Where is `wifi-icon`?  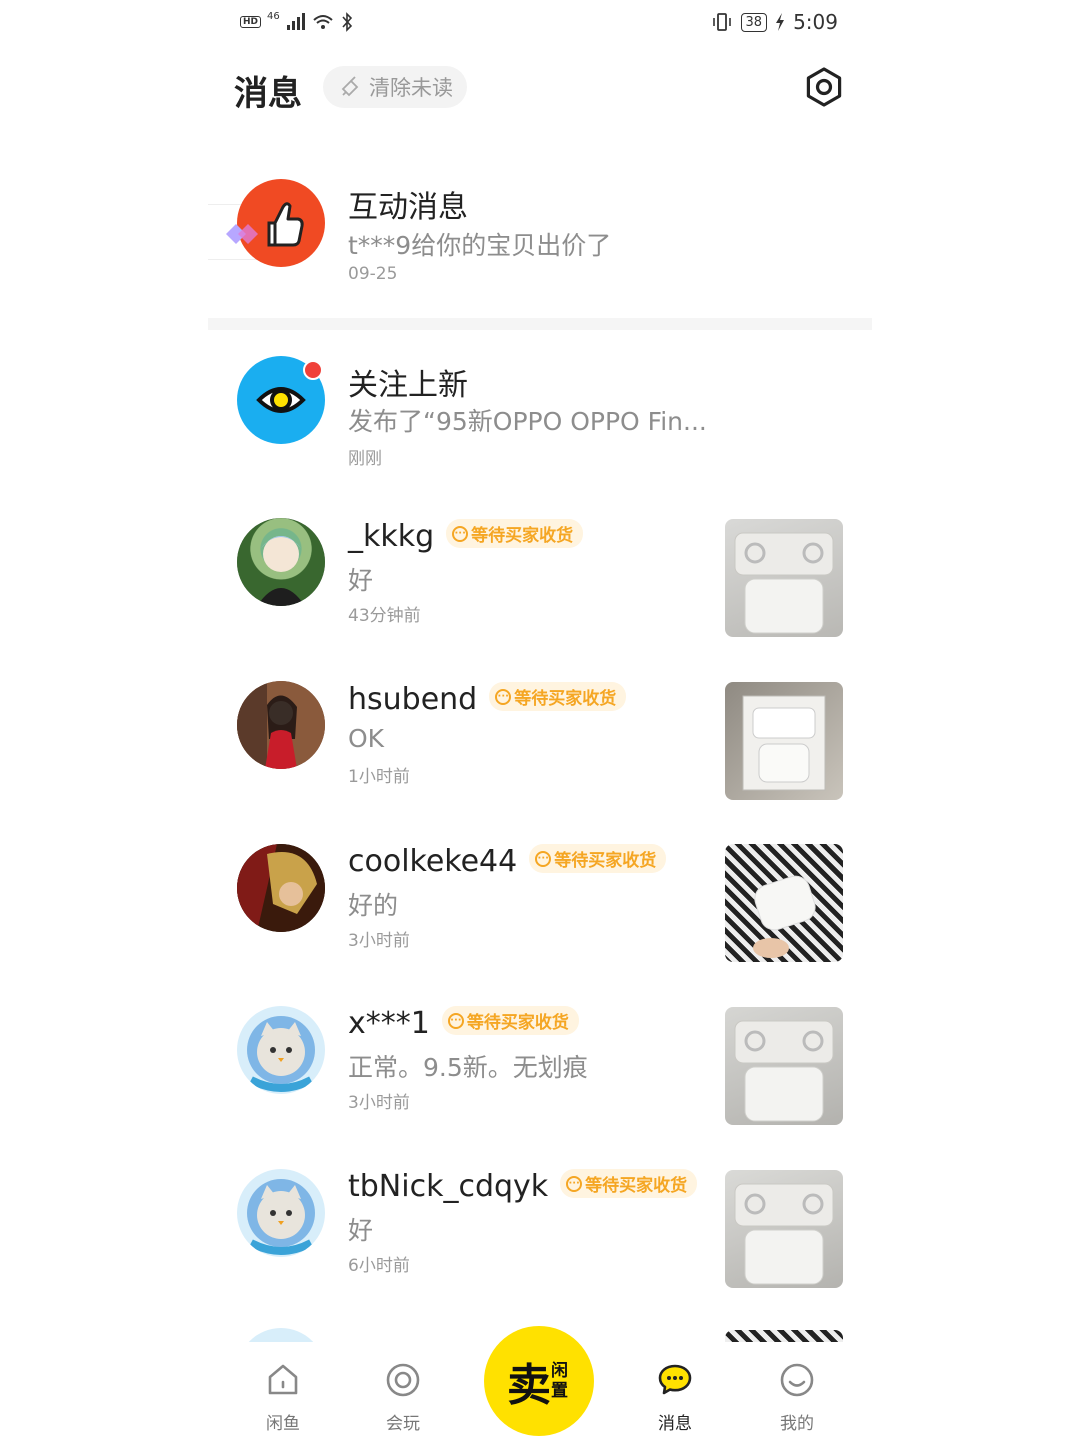 wifi-icon is located at coordinates (323, 22).